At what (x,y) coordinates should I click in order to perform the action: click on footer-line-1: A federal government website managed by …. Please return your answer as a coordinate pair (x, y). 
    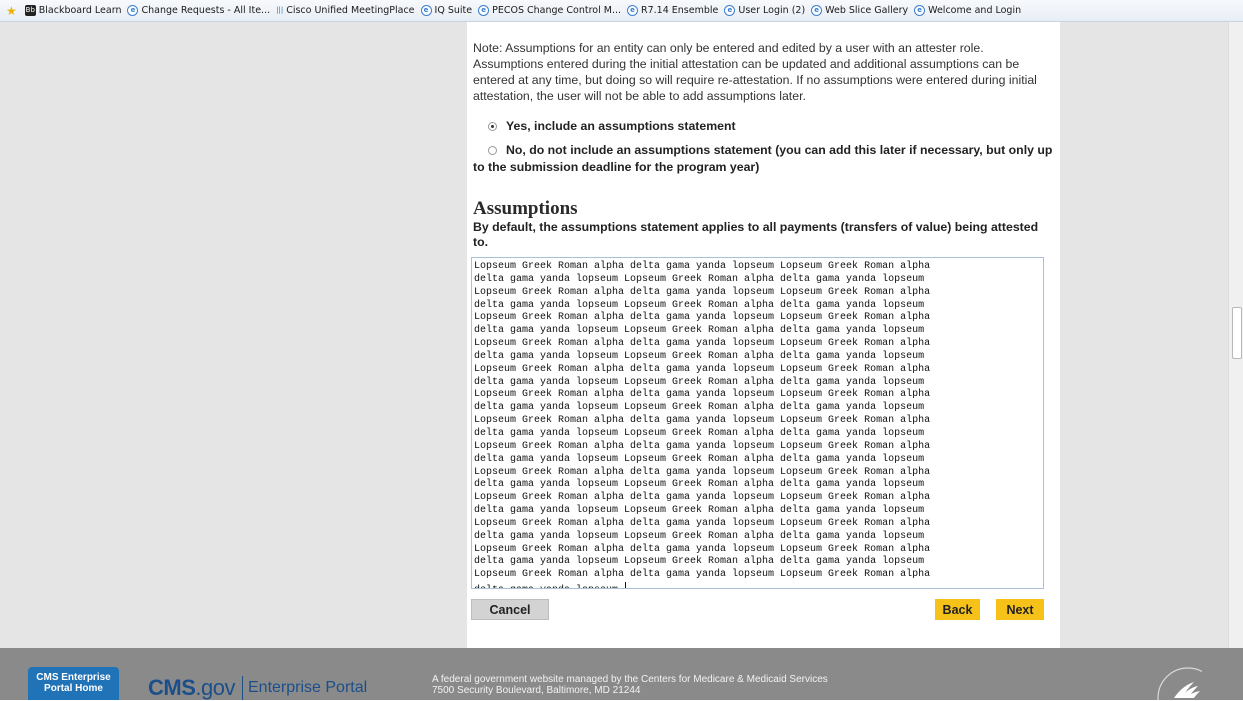
    Looking at the image, I should click on (630, 679).